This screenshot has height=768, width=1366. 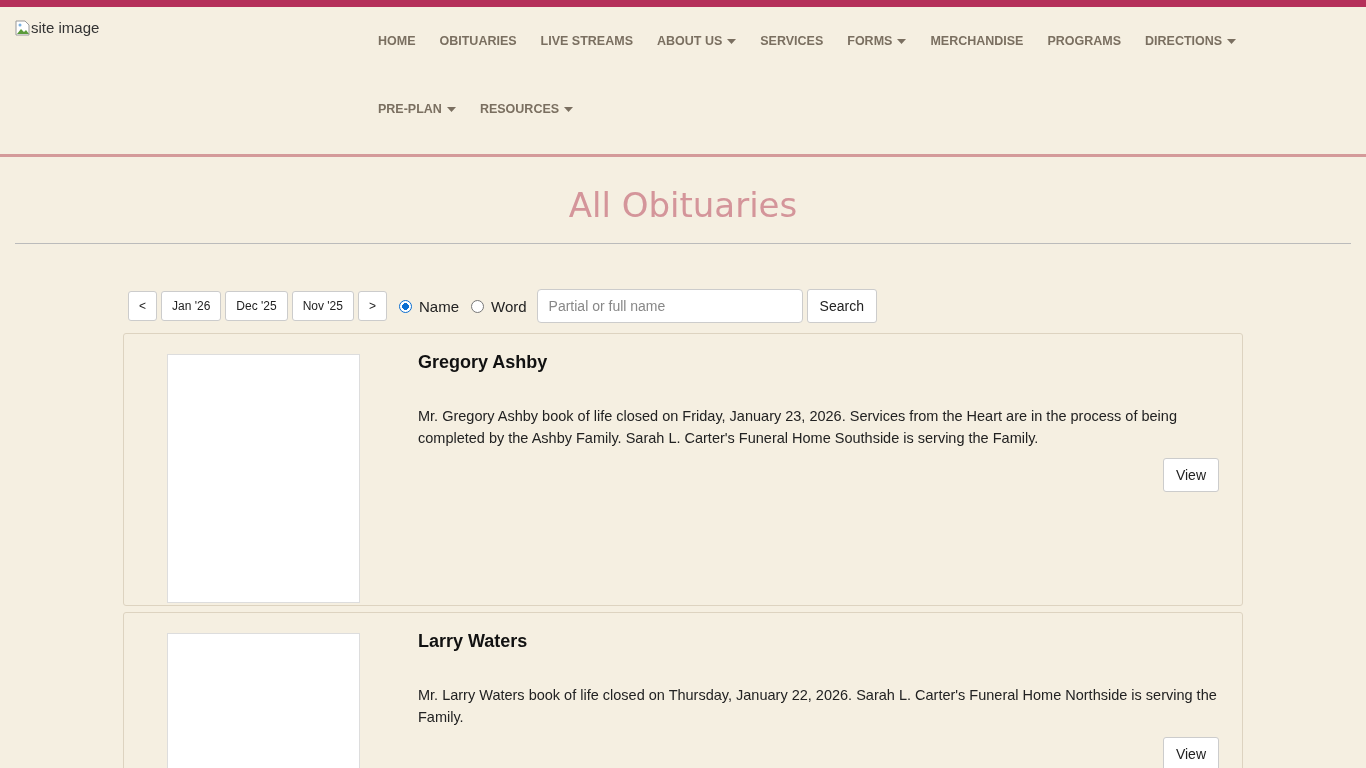 What do you see at coordinates (526, 109) in the screenshot?
I see `nav-link: RESOURCES` at bounding box center [526, 109].